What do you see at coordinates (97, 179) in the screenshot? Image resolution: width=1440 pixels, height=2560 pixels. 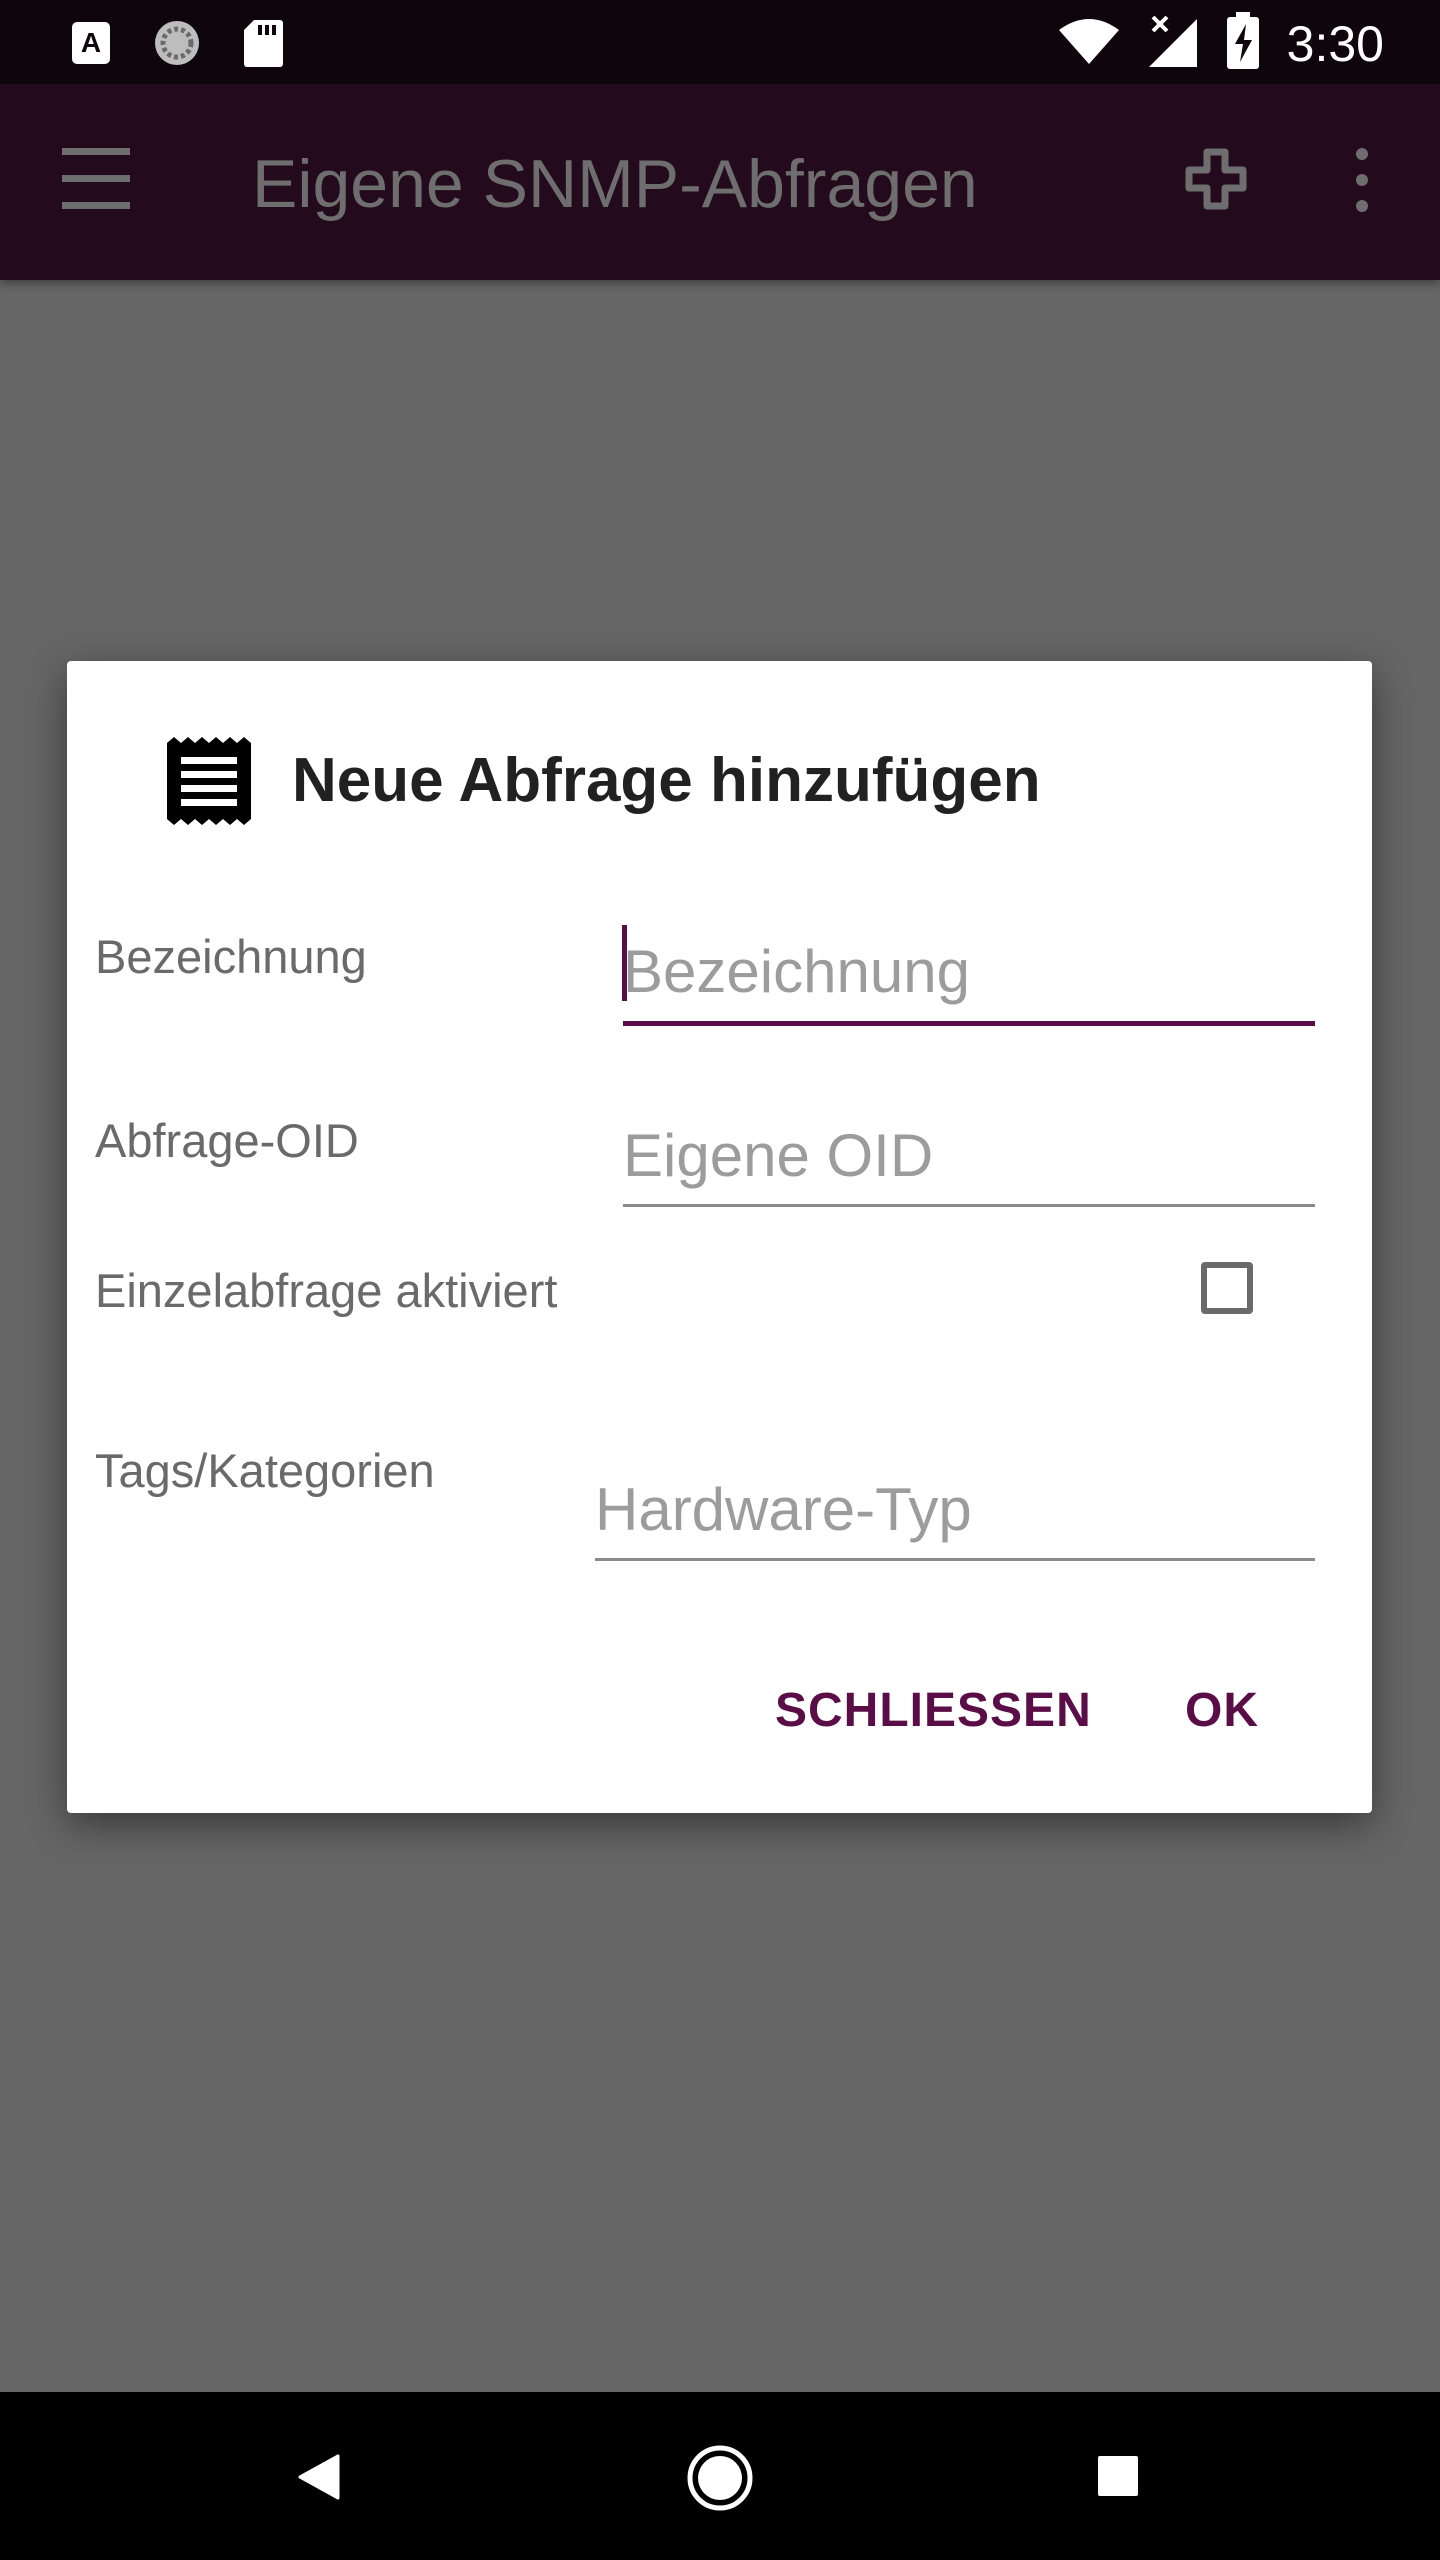 I see `menu-icon` at bounding box center [97, 179].